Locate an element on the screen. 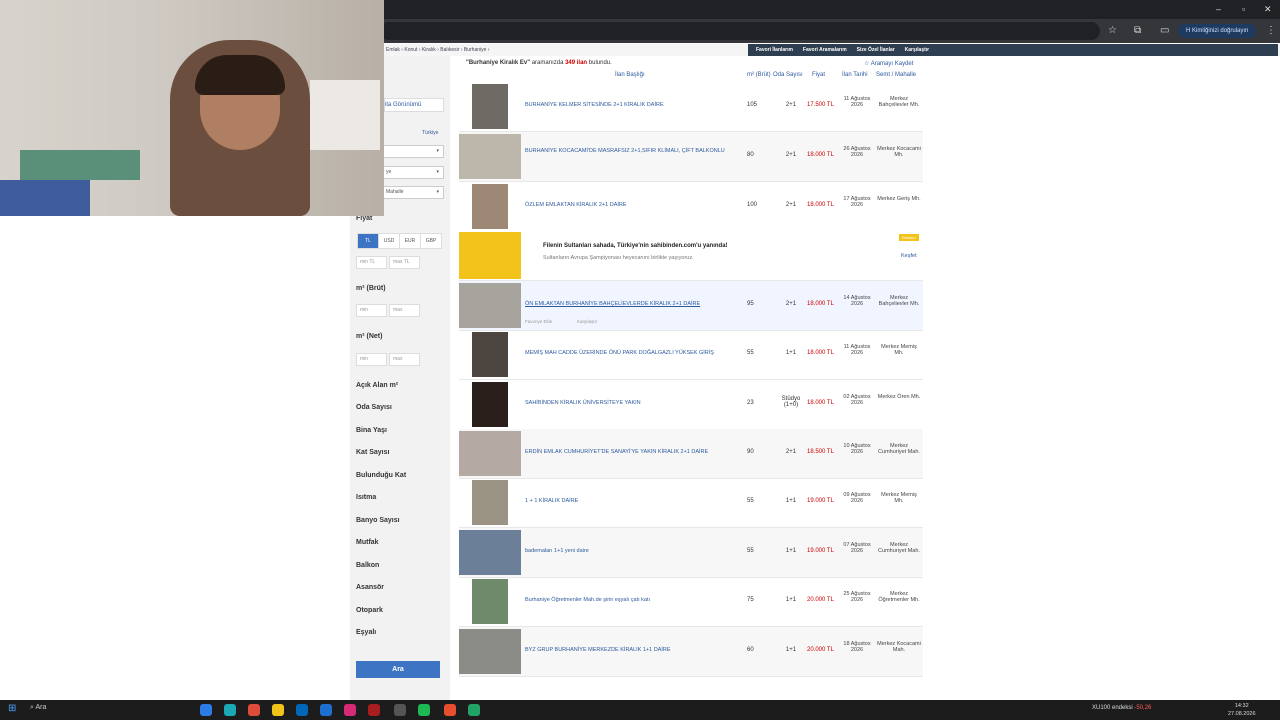 The height and width of the screenshot is (720, 1280). obs-icon is located at coordinates (400, 710).